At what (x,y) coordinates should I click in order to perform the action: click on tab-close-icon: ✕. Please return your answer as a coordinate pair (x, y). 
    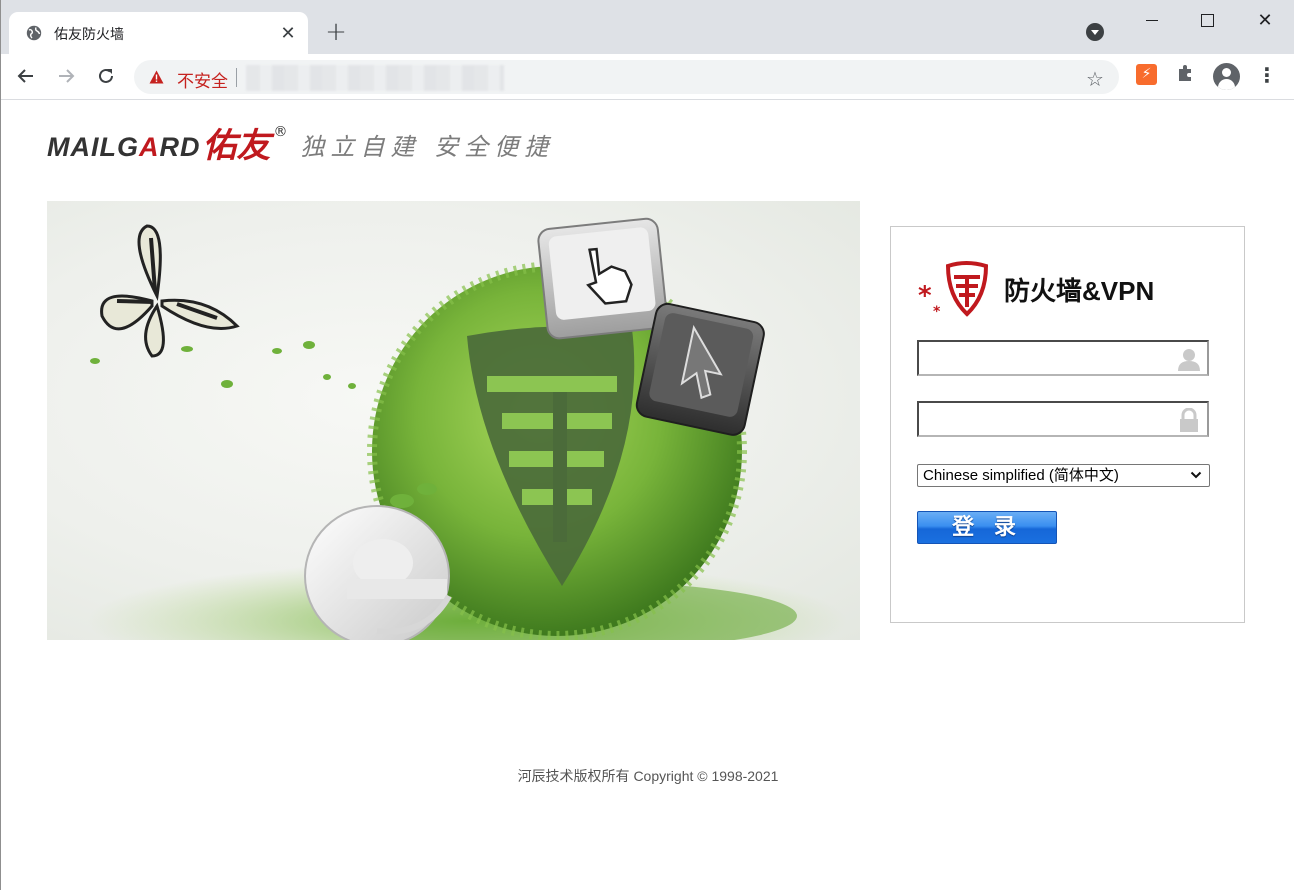
    Looking at the image, I should click on (288, 33).